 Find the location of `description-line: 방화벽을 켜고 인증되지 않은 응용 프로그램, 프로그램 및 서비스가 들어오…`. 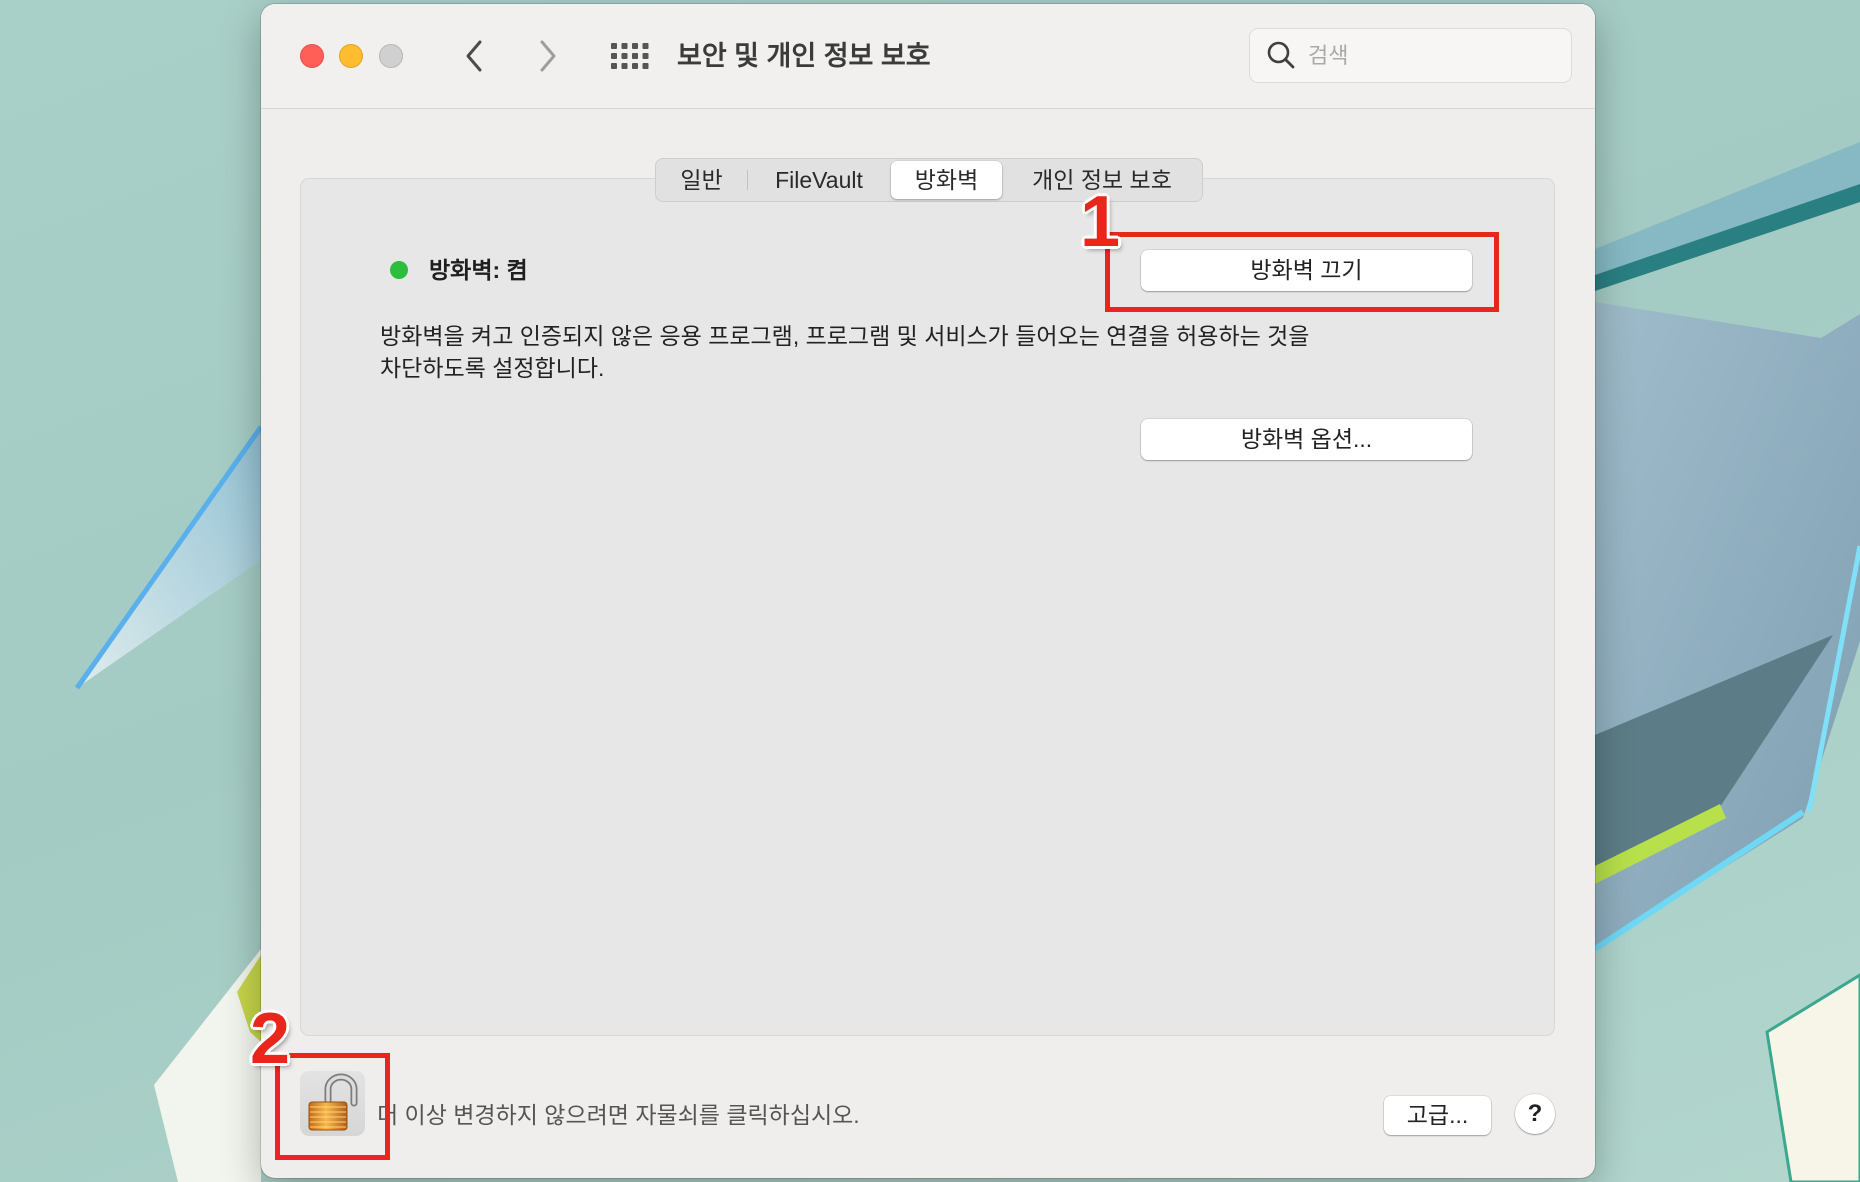

description-line: 방화벽을 켜고 인증되지 않은 응용 프로그램, 프로그램 및 서비스가 들어오… is located at coordinates (845, 336).